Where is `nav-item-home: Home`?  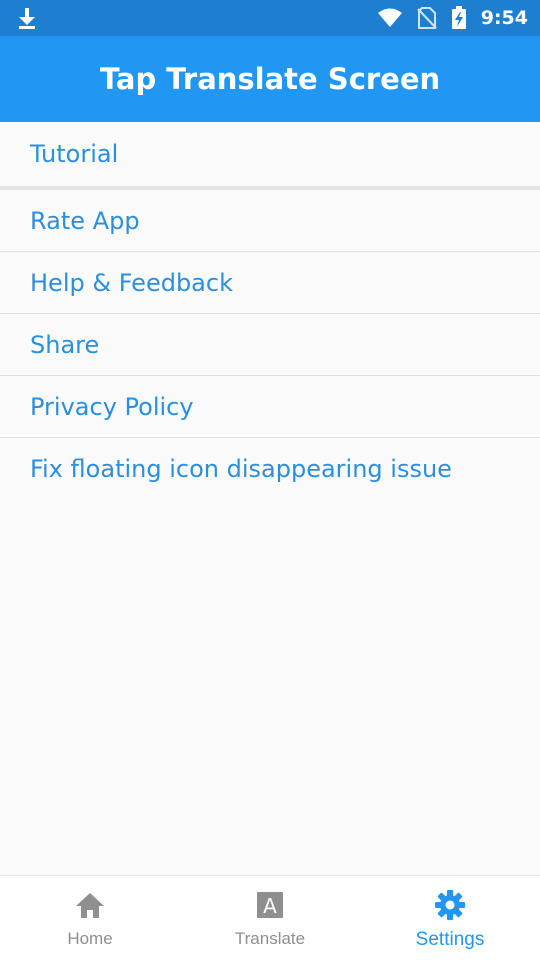 nav-item-home: Home is located at coordinates (90, 918).